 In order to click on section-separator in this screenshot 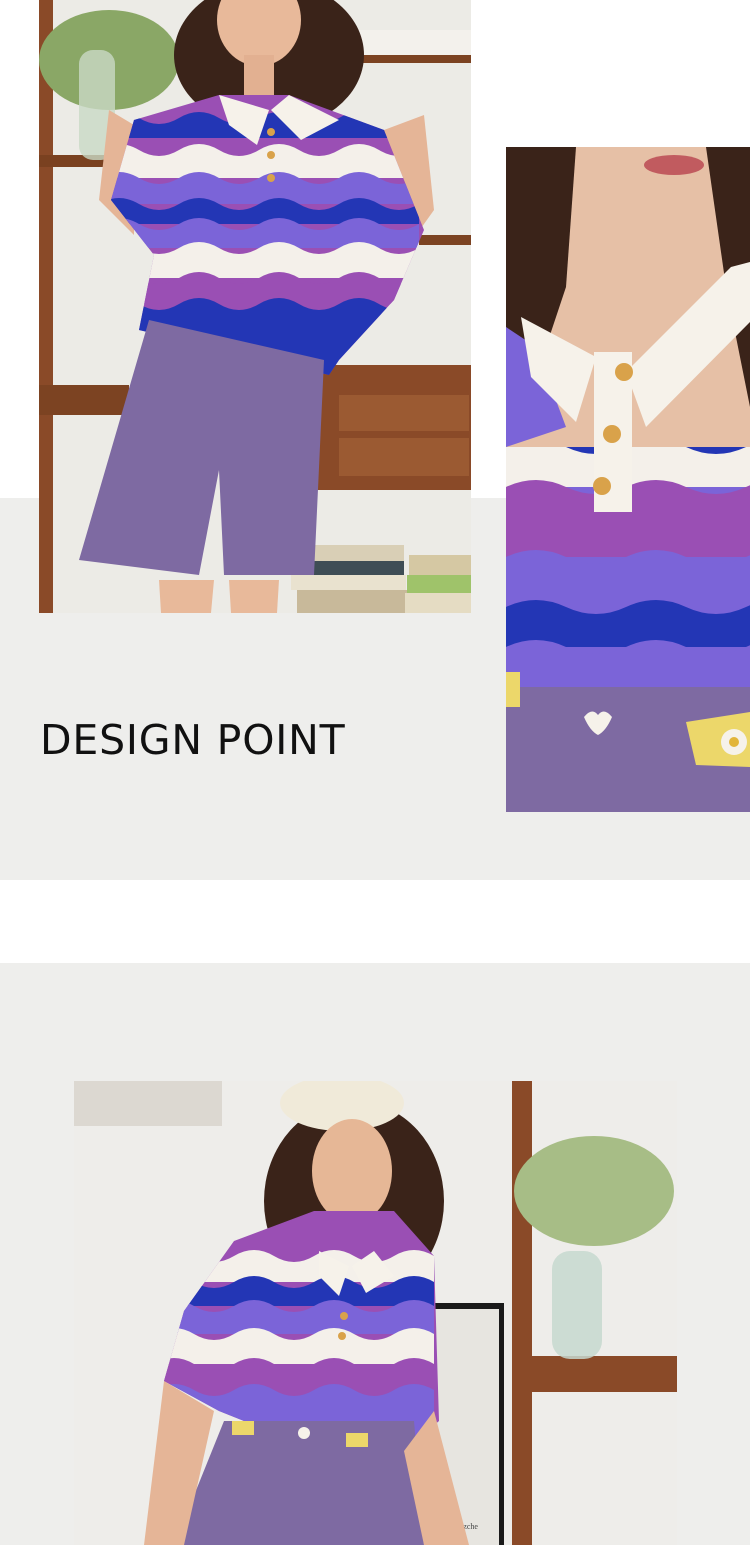, I will do `click(375, 921)`.